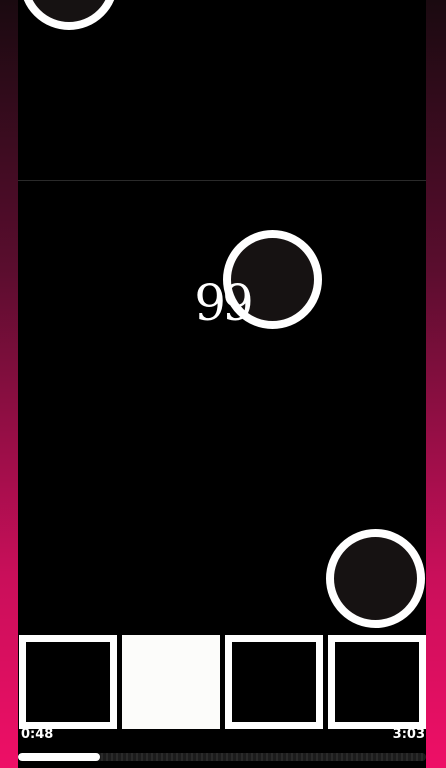 This screenshot has height=768, width=446. Describe the element at coordinates (222, 682) in the screenshot. I see `lane-keys` at that location.